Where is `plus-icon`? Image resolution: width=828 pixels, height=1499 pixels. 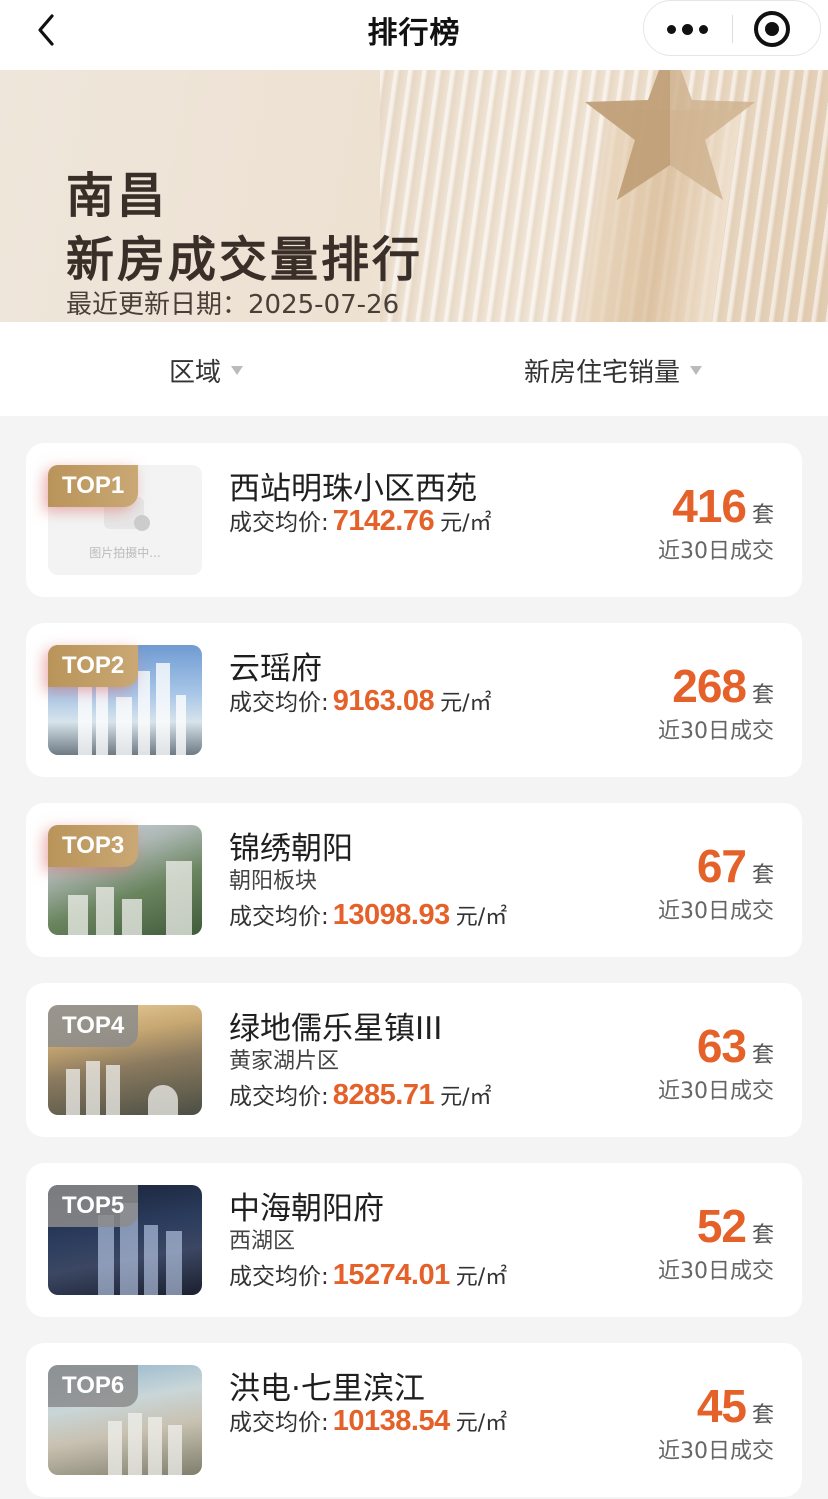 plus-icon is located at coordinates (142, 523).